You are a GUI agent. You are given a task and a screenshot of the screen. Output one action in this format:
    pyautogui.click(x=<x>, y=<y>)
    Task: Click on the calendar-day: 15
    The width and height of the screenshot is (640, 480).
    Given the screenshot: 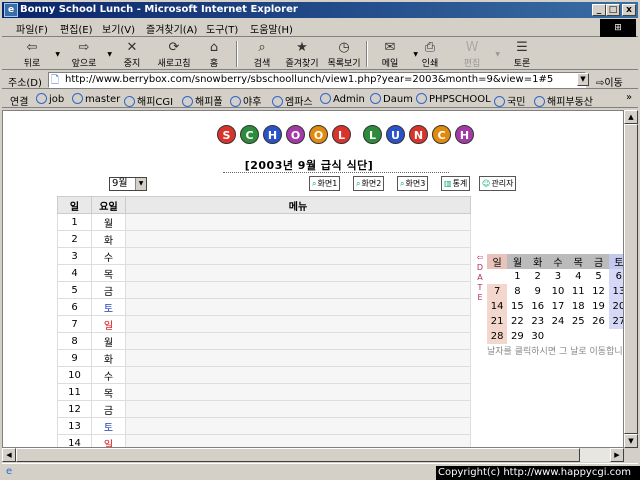 What is the action you would take?
    pyautogui.click(x=517, y=306)
    